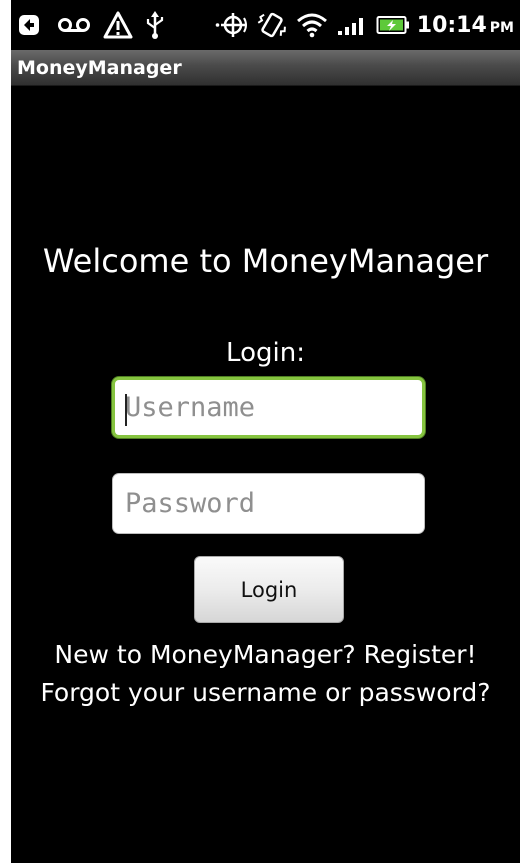 Image resolution: width=526 pixels, height=863 pixels. Describe the element at coordinates (265, 654) in the screenshot. I see `register-link: New to MoneyManager? Register!` at that location.